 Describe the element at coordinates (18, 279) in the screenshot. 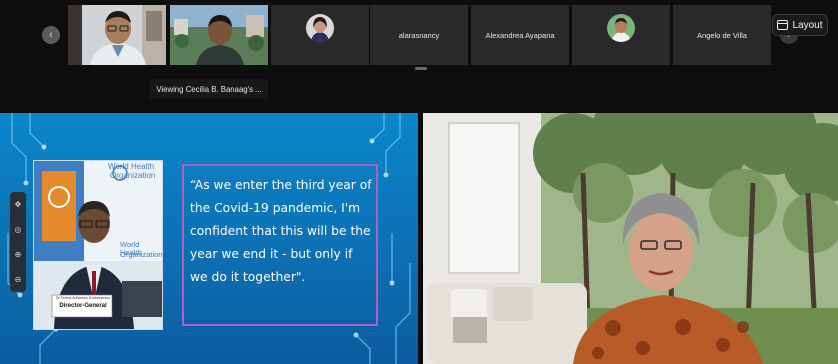

I see `zoom-out-icon: ⊖` at that location.